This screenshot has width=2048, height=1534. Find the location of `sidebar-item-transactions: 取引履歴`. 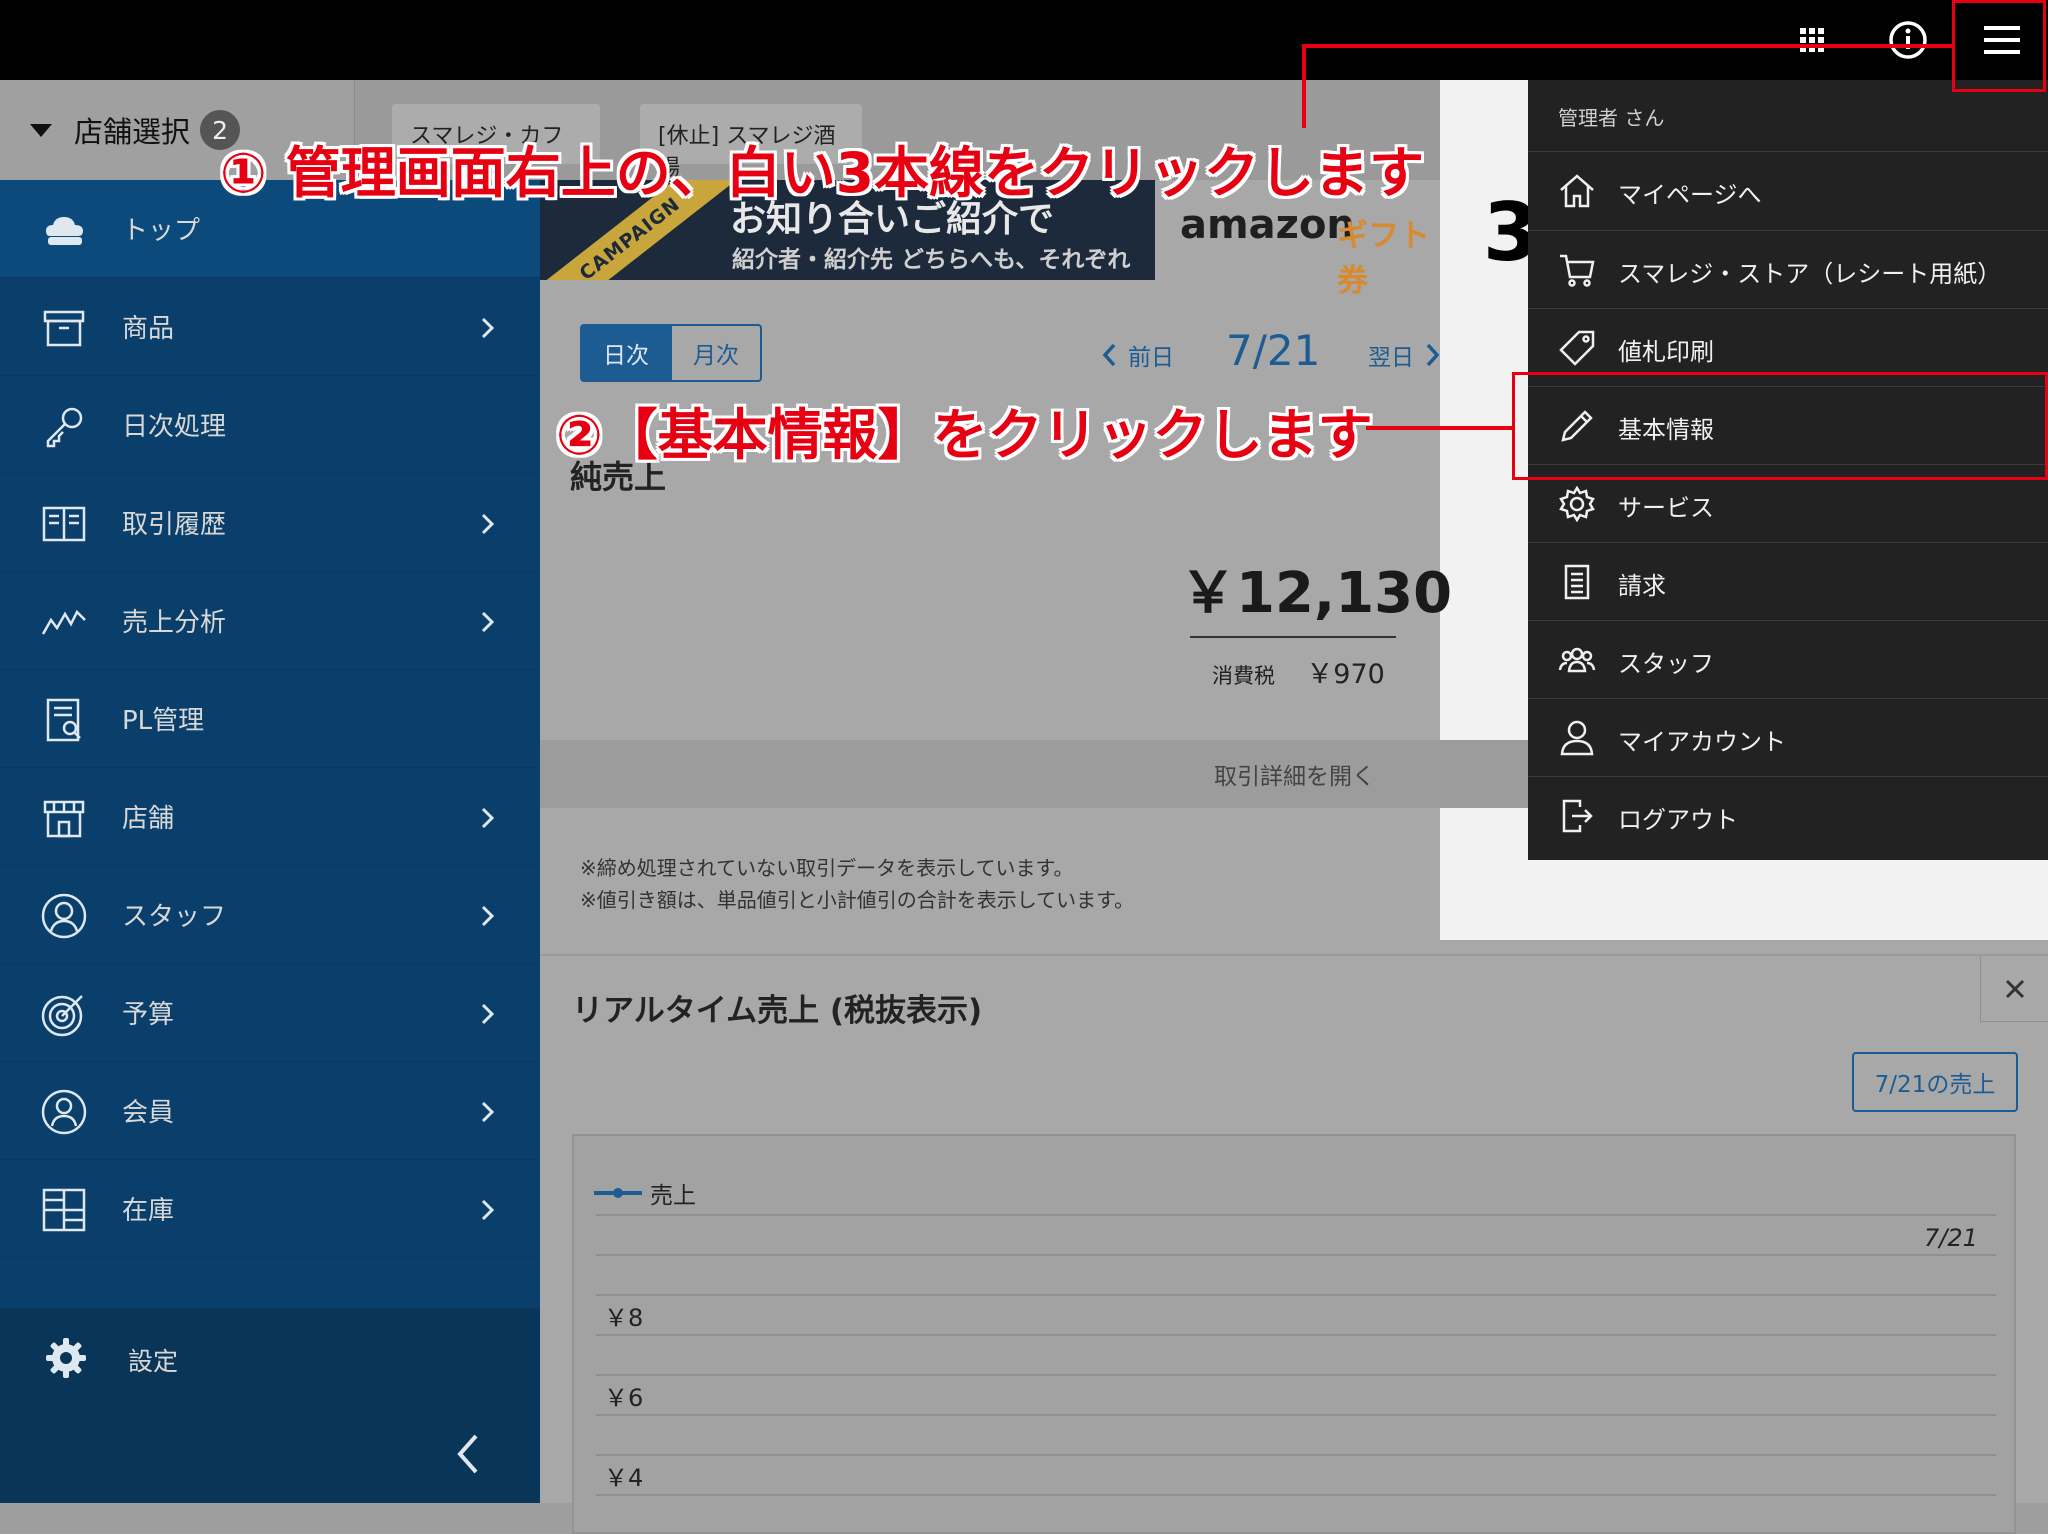

sidebar-item-transactions: 取引履歴 is located at coordinates (270, 523).